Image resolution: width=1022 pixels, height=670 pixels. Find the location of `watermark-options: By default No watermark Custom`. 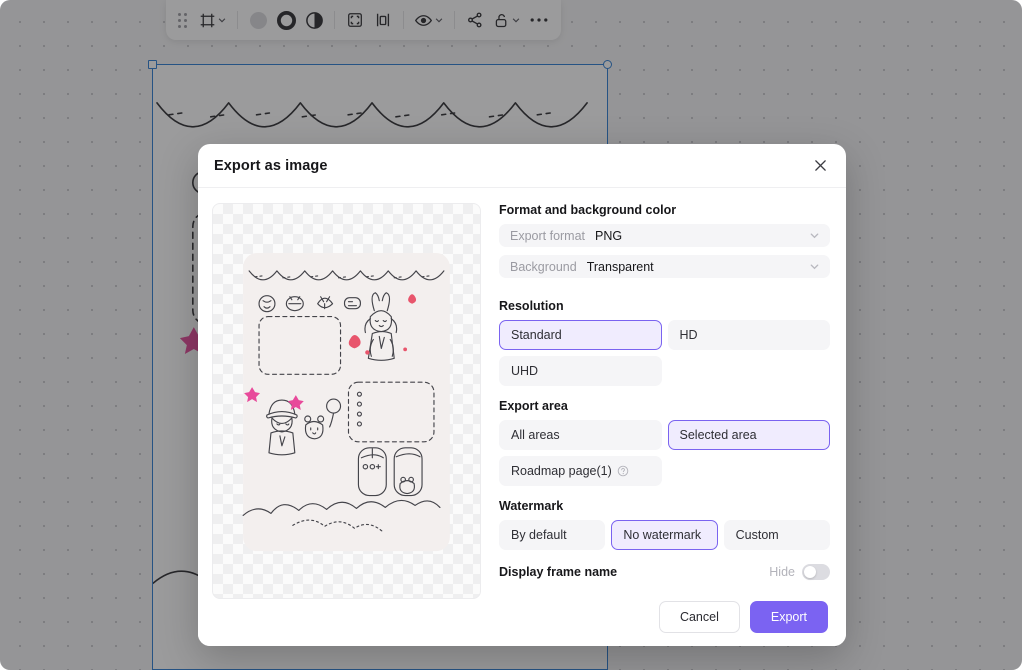

watermark-options: By default No watermark Custom is located at coordinates (664, 535).